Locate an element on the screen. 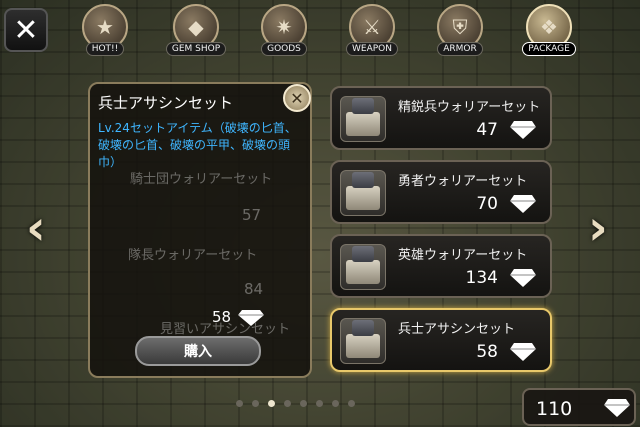  tab-goods: ✷ GOODS is located at coordinates (284, 33).